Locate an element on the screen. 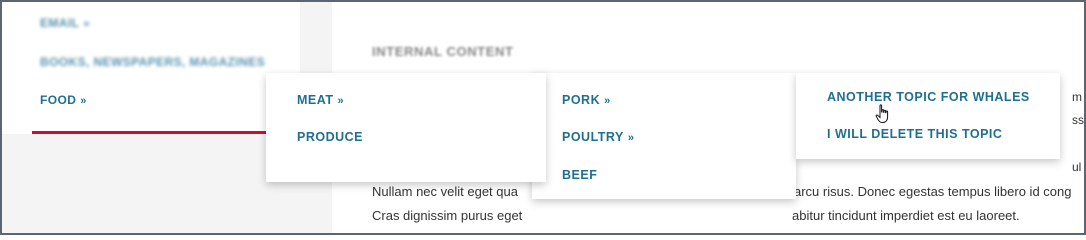 This screenshot has width=1086, height=240. sidebar-item-books: BOOKS, NEWSPAPERS, MAGAZINES is located at coordinates (152, 62).